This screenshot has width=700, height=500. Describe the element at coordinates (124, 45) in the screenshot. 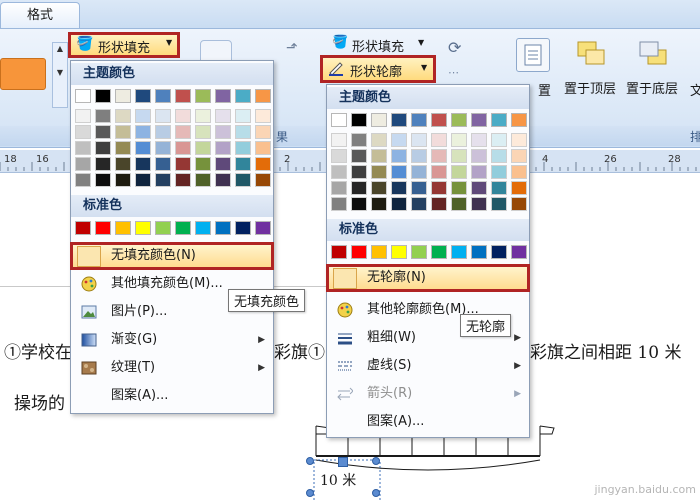

I see `shape-fill-button: 🪣 形状填充 ▼` at that location.